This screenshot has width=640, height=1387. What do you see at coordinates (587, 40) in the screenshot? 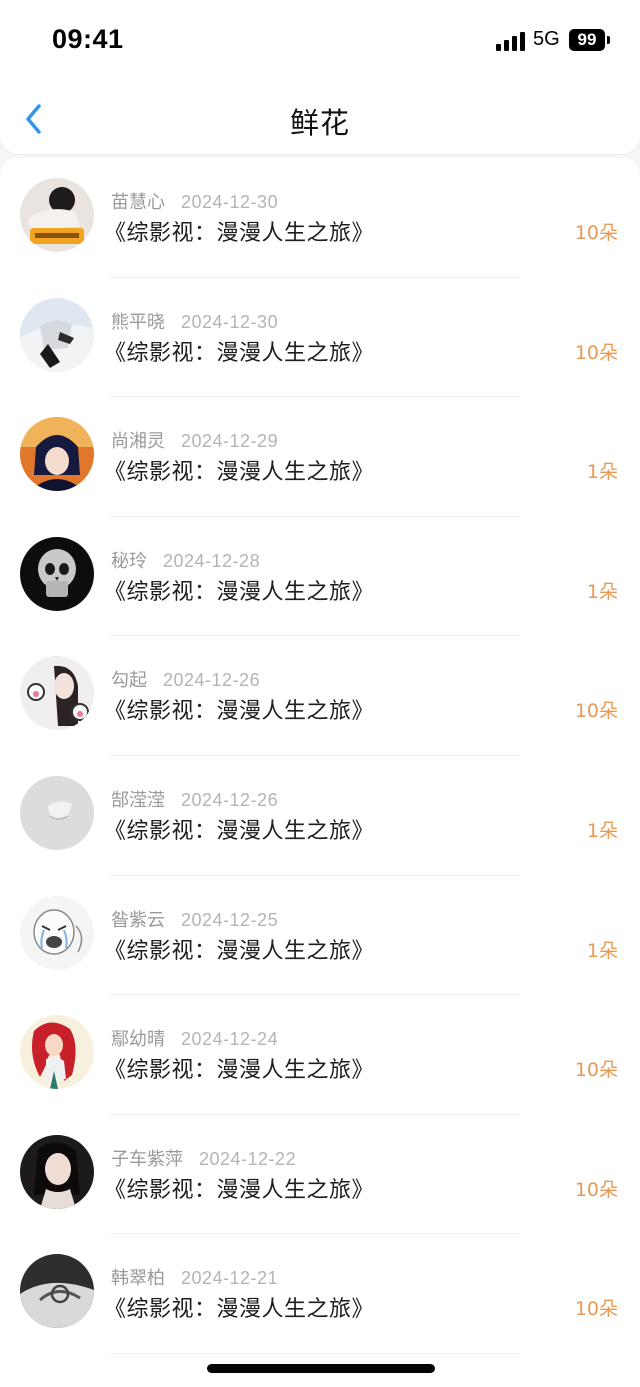
I see `battery-icon: 99` at bounding box center [587, 40].